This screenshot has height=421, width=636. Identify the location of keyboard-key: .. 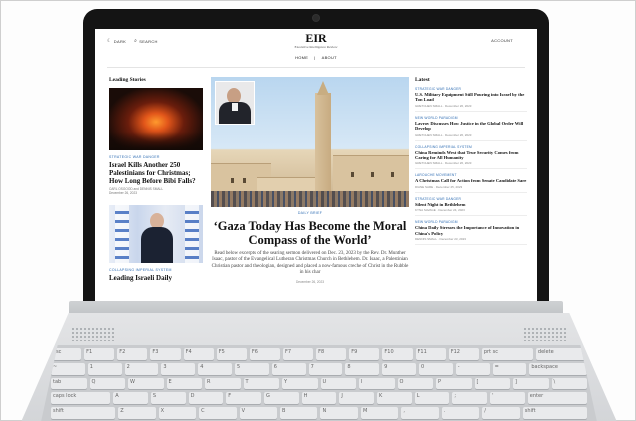
(460, 413).